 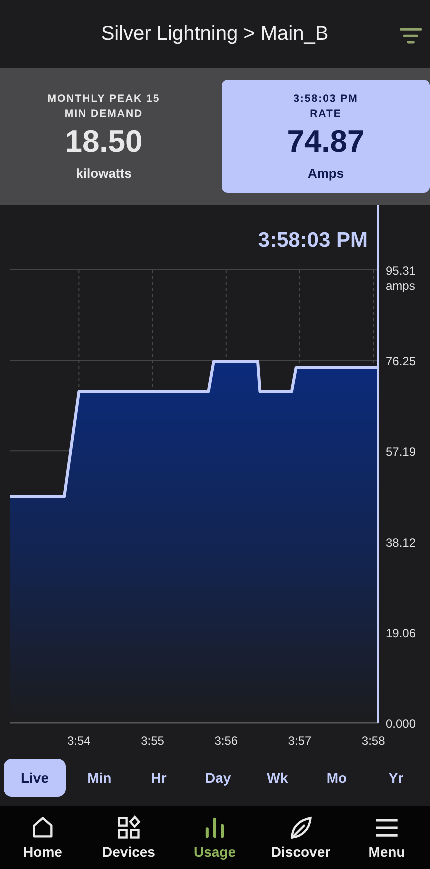 What do you see at coordinates (218, 778) in the screenshot?
I see `range-tab: Day` at bounding box center [218, 778].